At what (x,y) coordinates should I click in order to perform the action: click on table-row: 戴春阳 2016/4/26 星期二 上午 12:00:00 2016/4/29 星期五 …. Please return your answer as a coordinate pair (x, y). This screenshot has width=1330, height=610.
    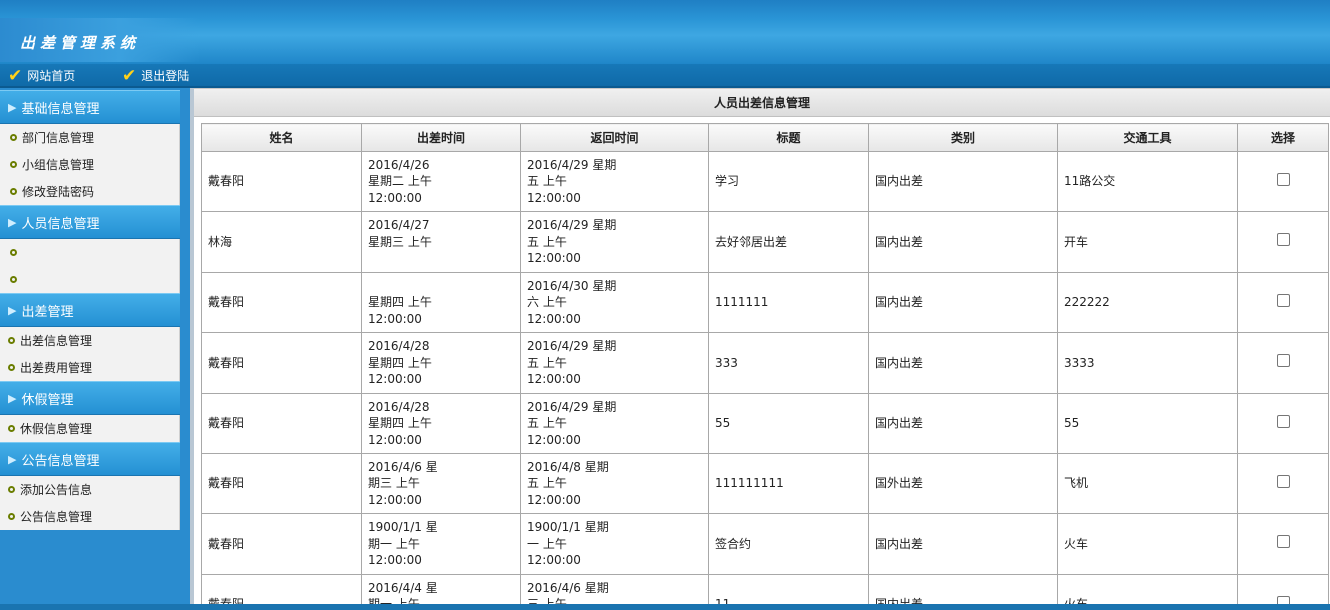
    Looking at the image, I should click on (765, 181).